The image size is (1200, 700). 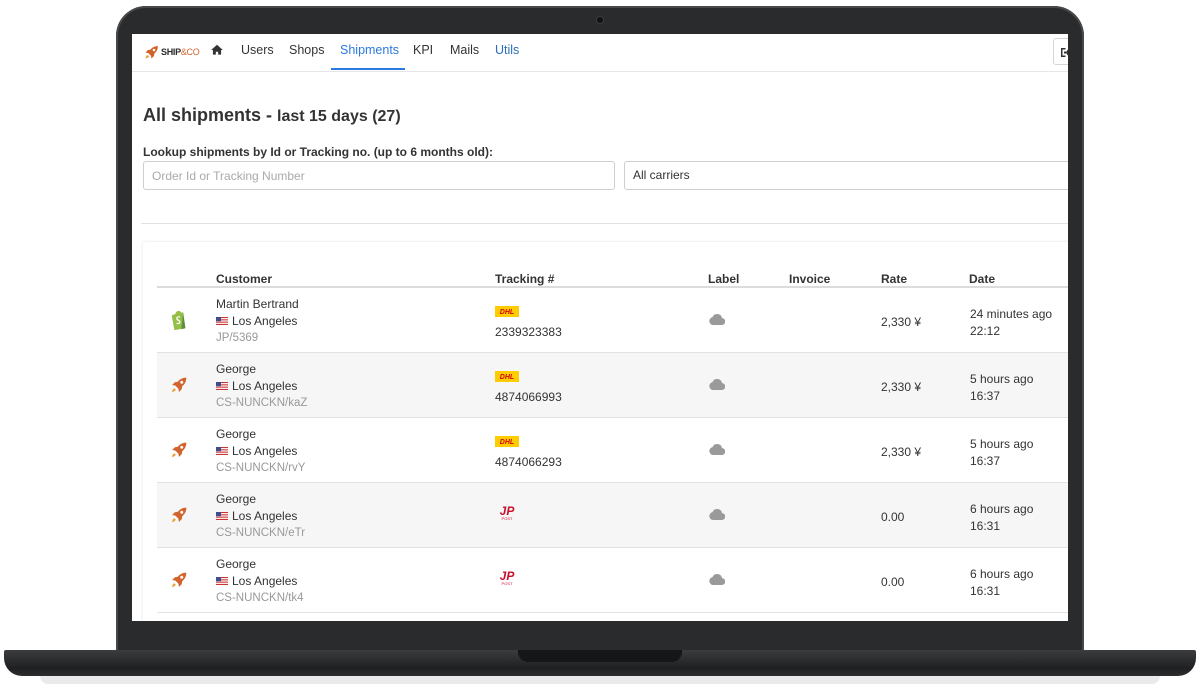 I want to click on shipment-date: 24 minutes ago 22:12, so click(x=1011, y=322).